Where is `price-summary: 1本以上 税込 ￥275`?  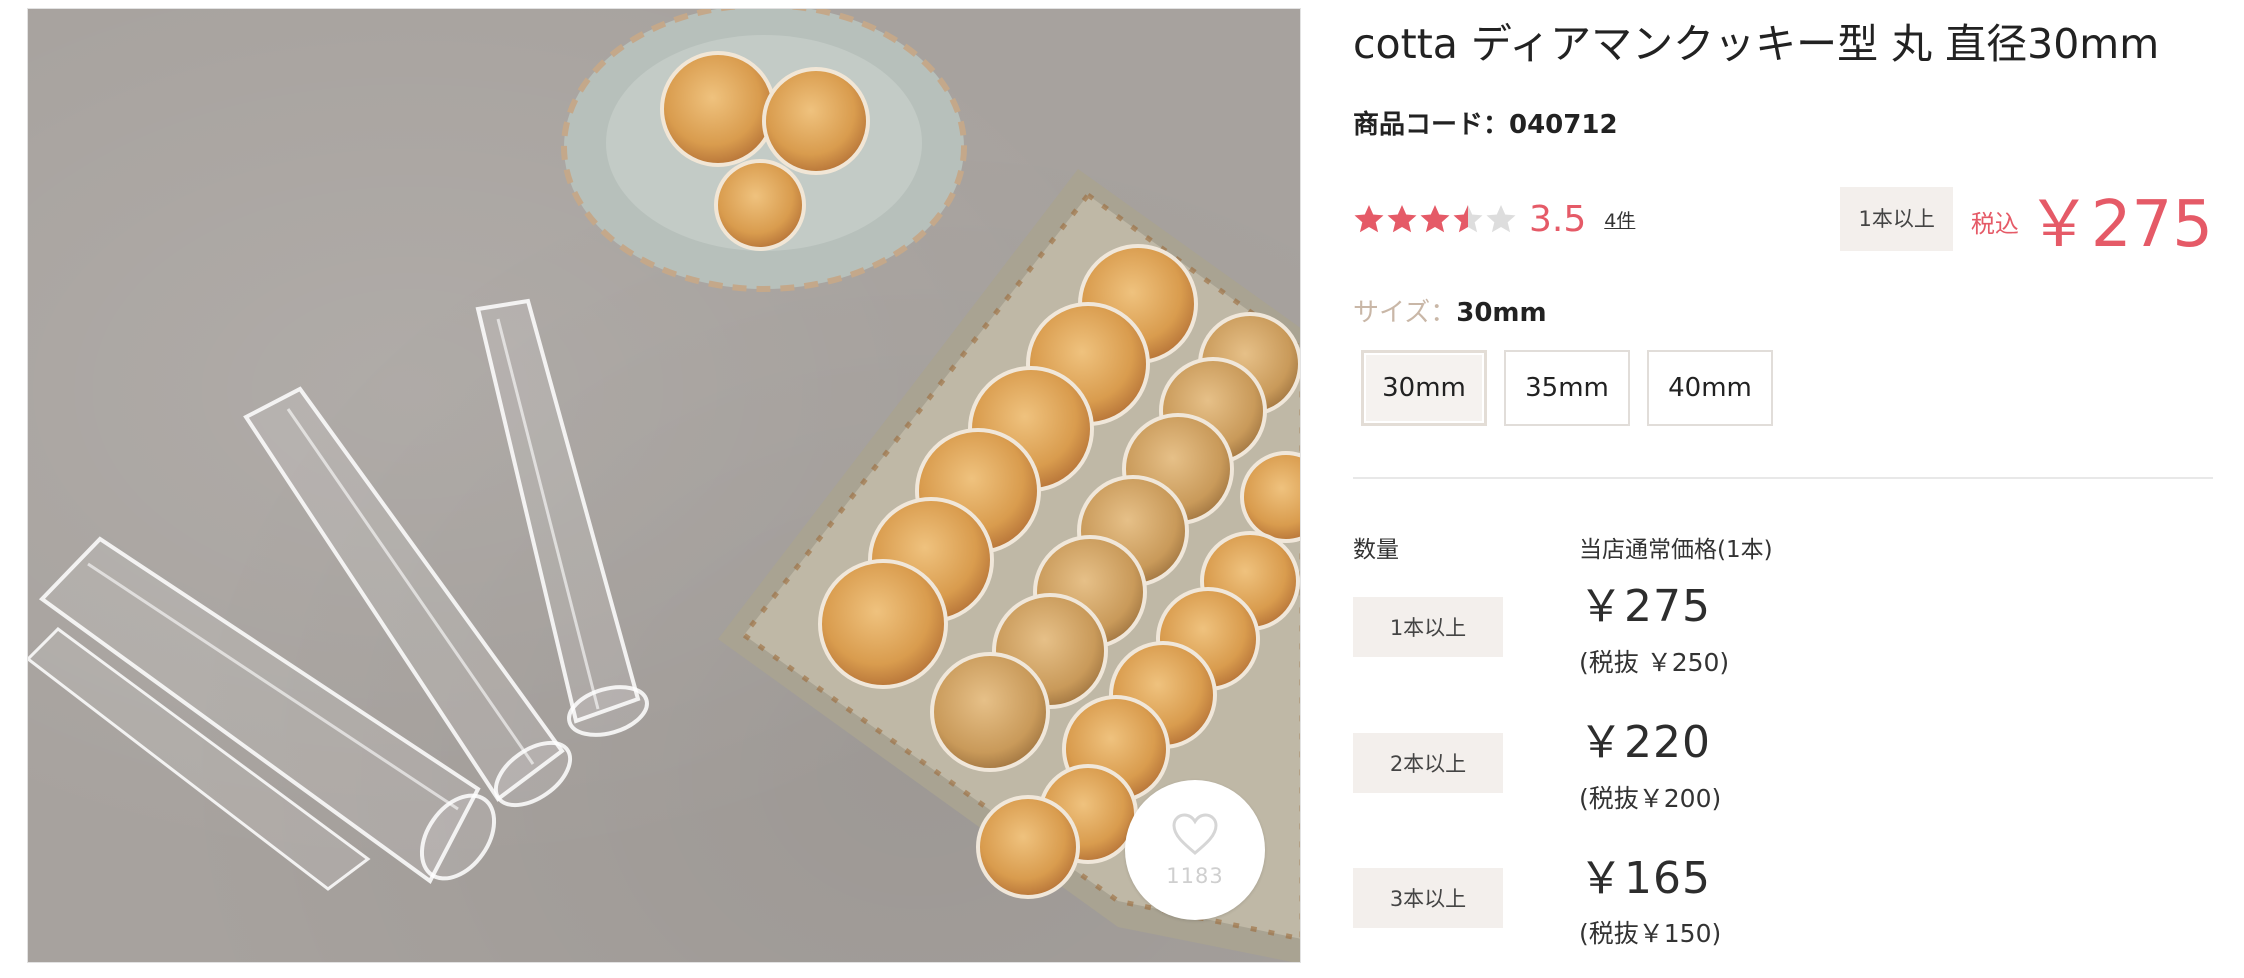
price-summary: 1本以上 税込 ￥275 is located at coordinates (2026, 224).